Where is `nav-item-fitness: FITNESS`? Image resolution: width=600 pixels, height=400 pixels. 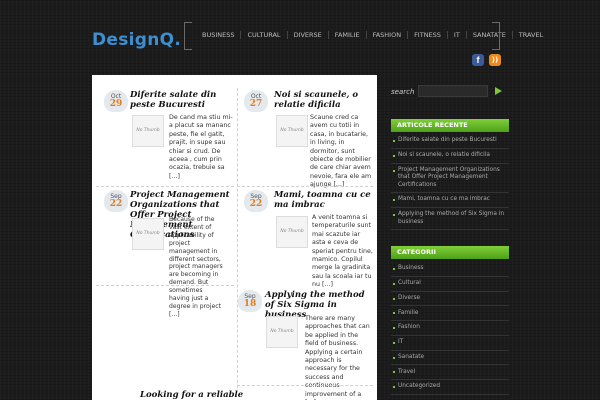
nav-item-fitness: FITNESS is located at coordinates (427, 35).